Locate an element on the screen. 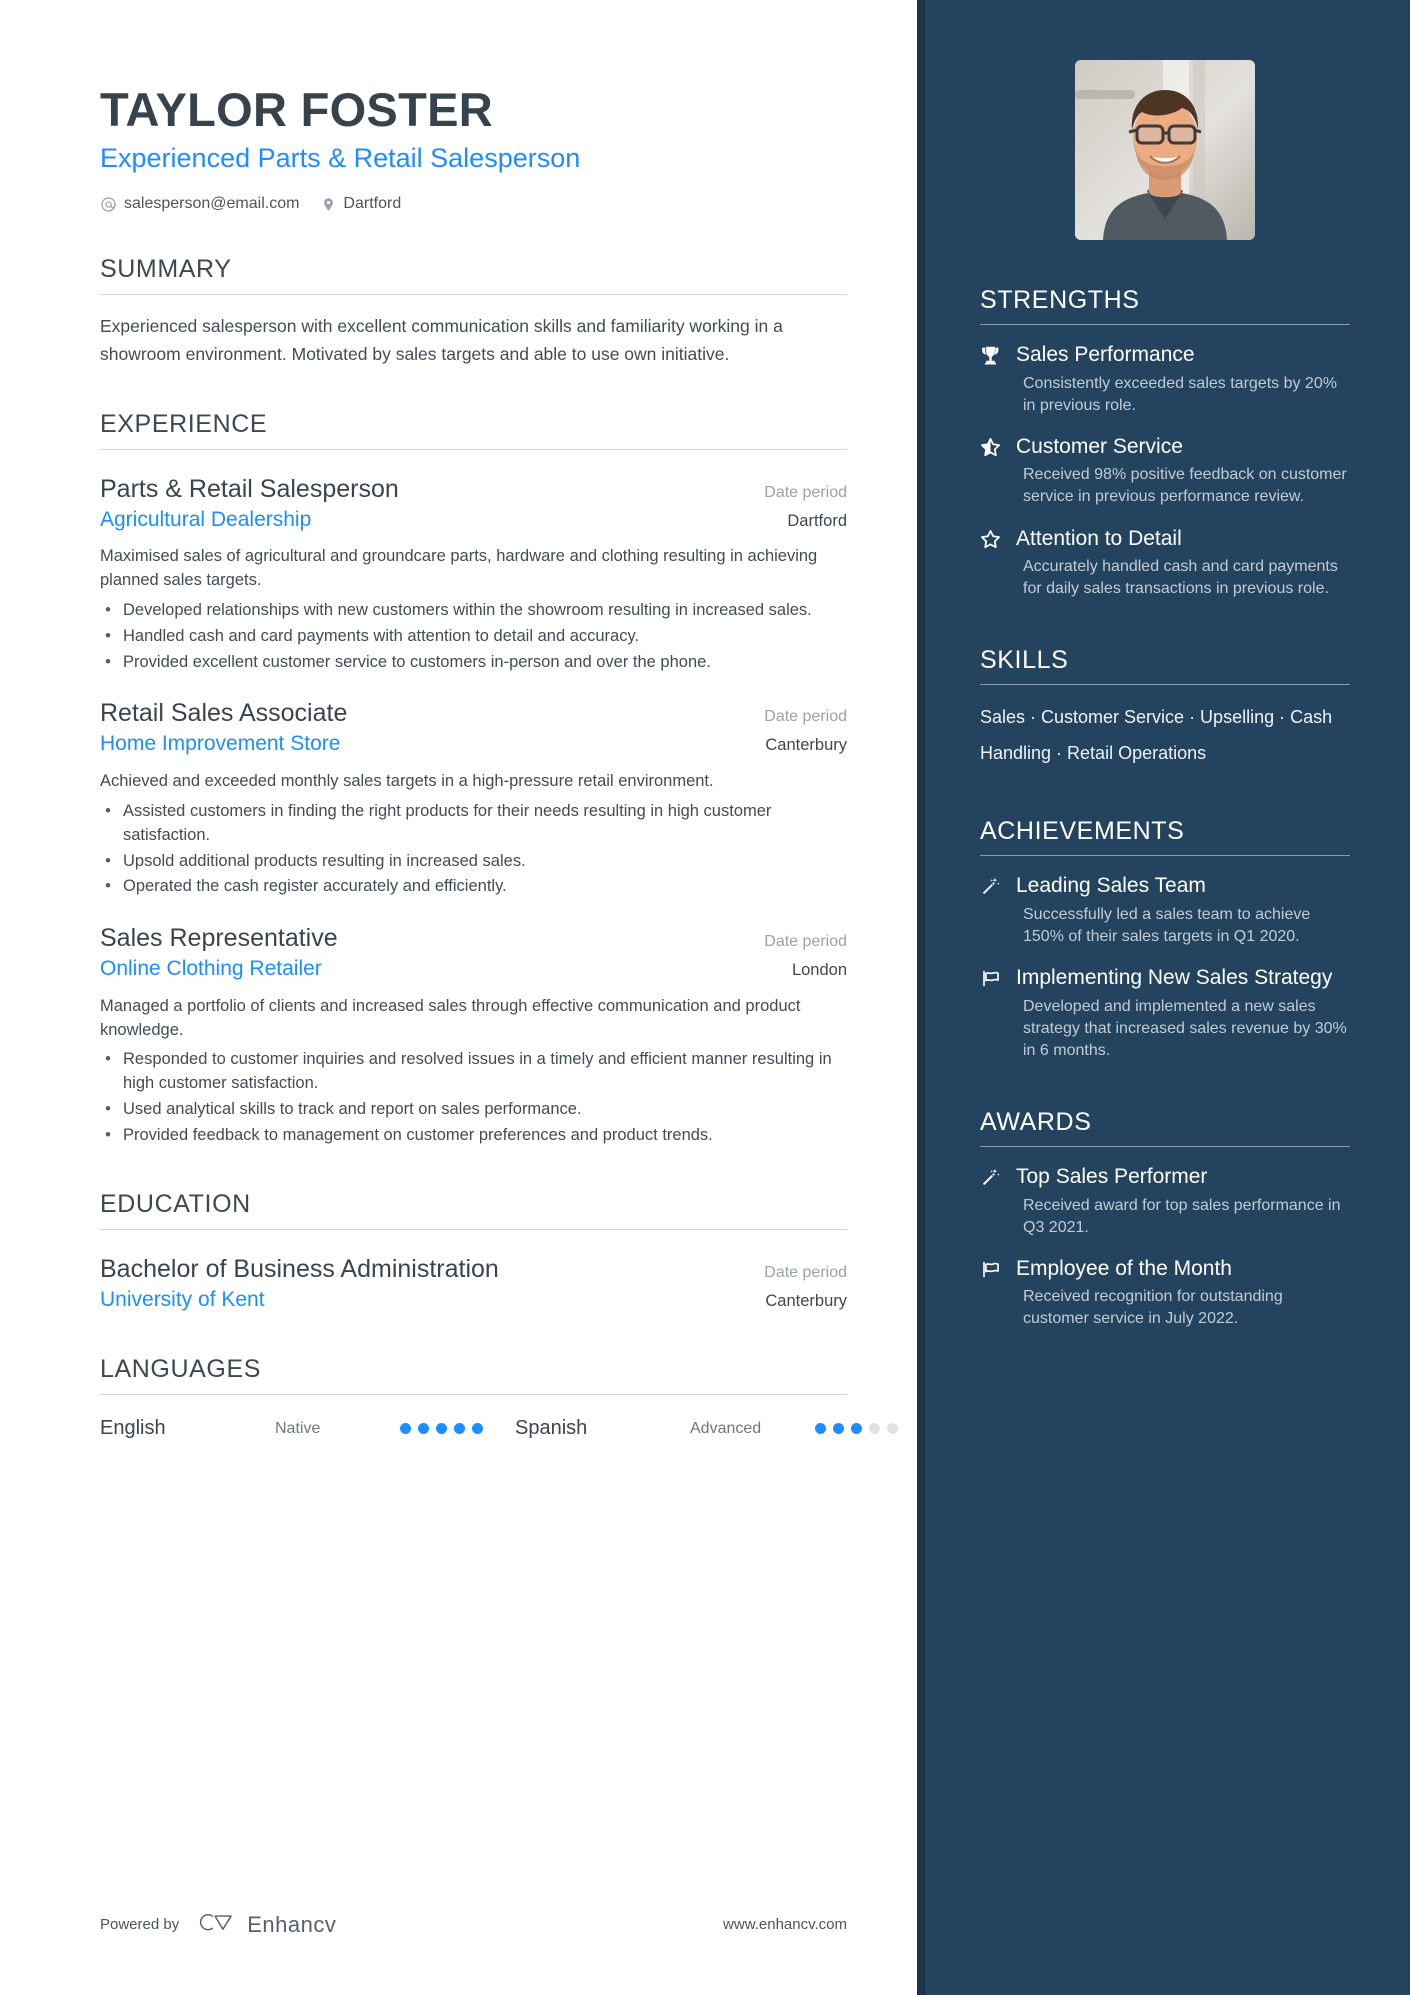  school-name: University of Kent is located at coordinates (182, 1300).